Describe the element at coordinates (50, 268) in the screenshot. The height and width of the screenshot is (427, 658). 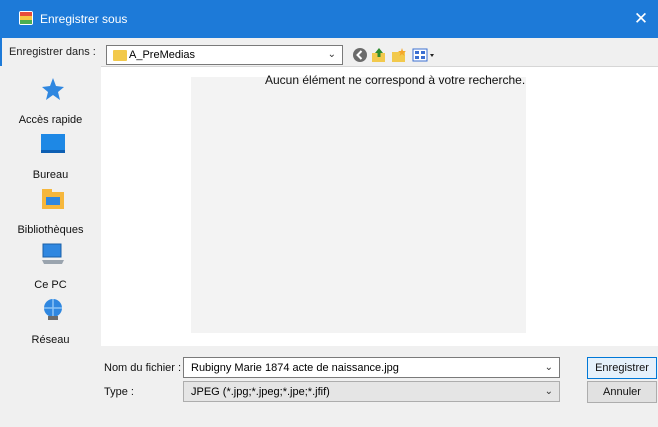
I see `place-this-pc: Ce PC` at that location.